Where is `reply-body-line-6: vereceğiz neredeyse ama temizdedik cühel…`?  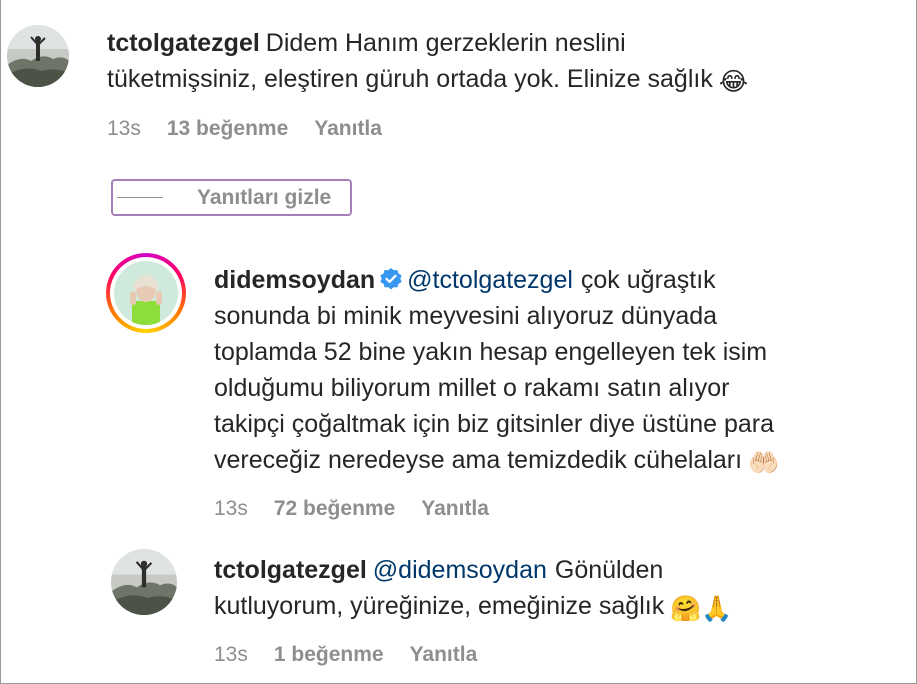
reply-body-line-6: vereceğiz neredeyse ama temizdedik cühel… is located at coordinates (478, 460).